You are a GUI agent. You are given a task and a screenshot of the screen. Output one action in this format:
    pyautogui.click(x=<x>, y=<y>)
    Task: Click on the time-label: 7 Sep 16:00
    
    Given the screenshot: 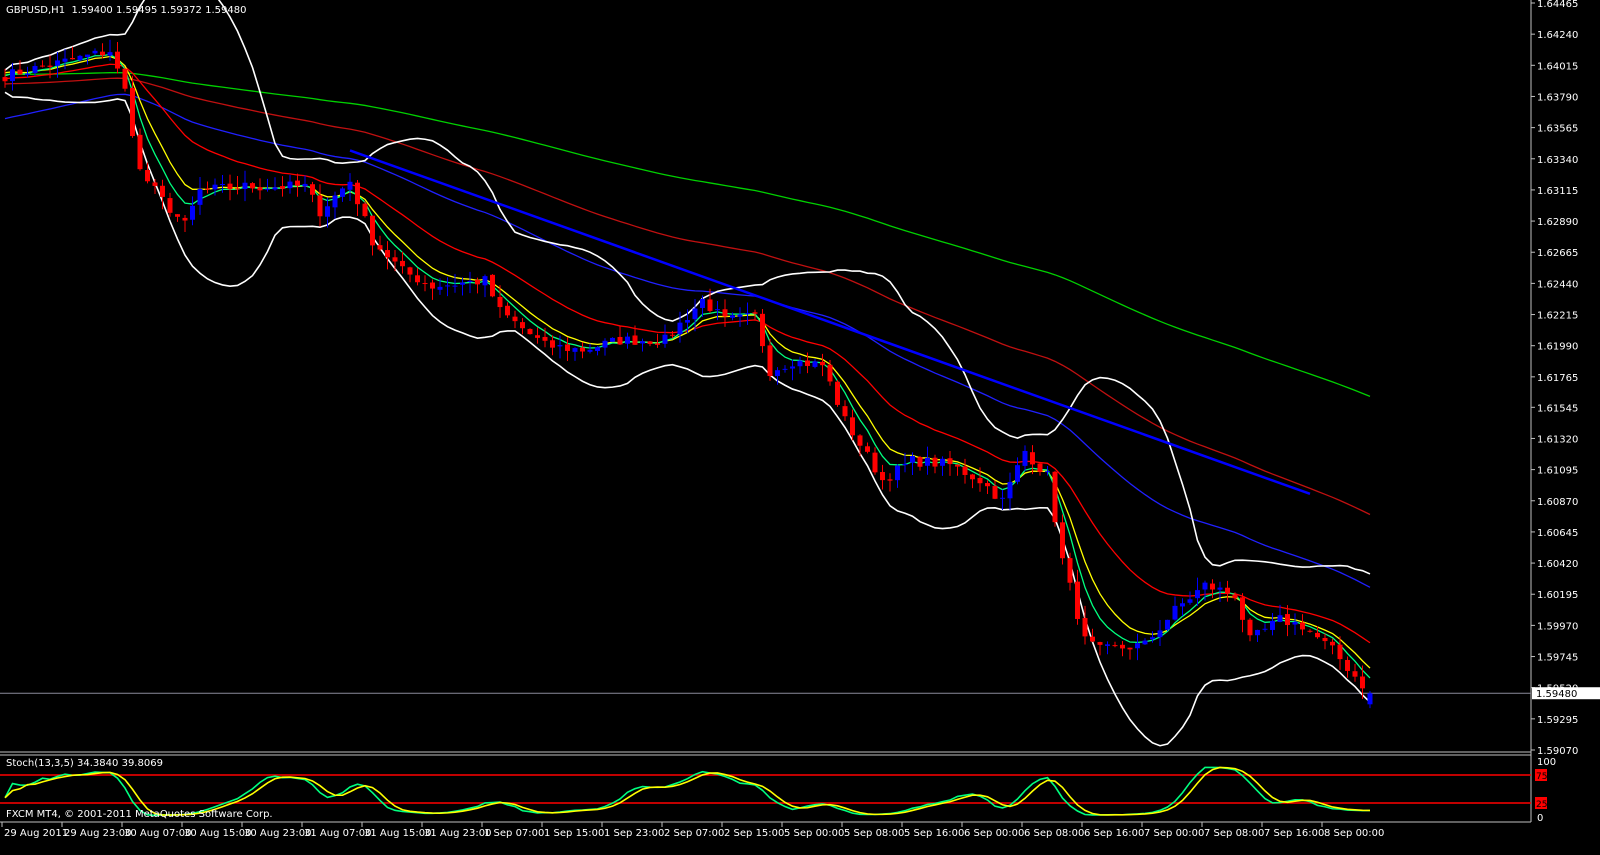 What is the action you would take?
    pyautogui.click(x=1294, y=833)
    